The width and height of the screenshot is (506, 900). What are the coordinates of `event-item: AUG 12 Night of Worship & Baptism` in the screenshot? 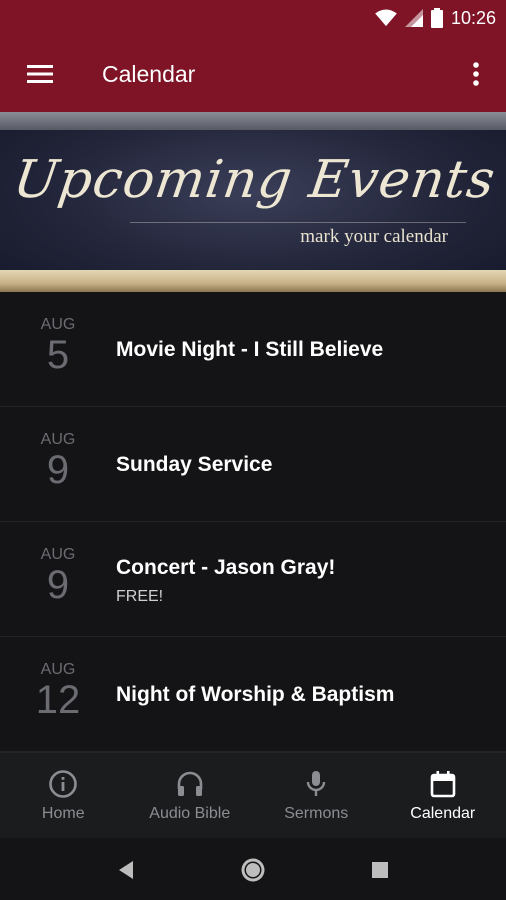 It's located at (253, 694).